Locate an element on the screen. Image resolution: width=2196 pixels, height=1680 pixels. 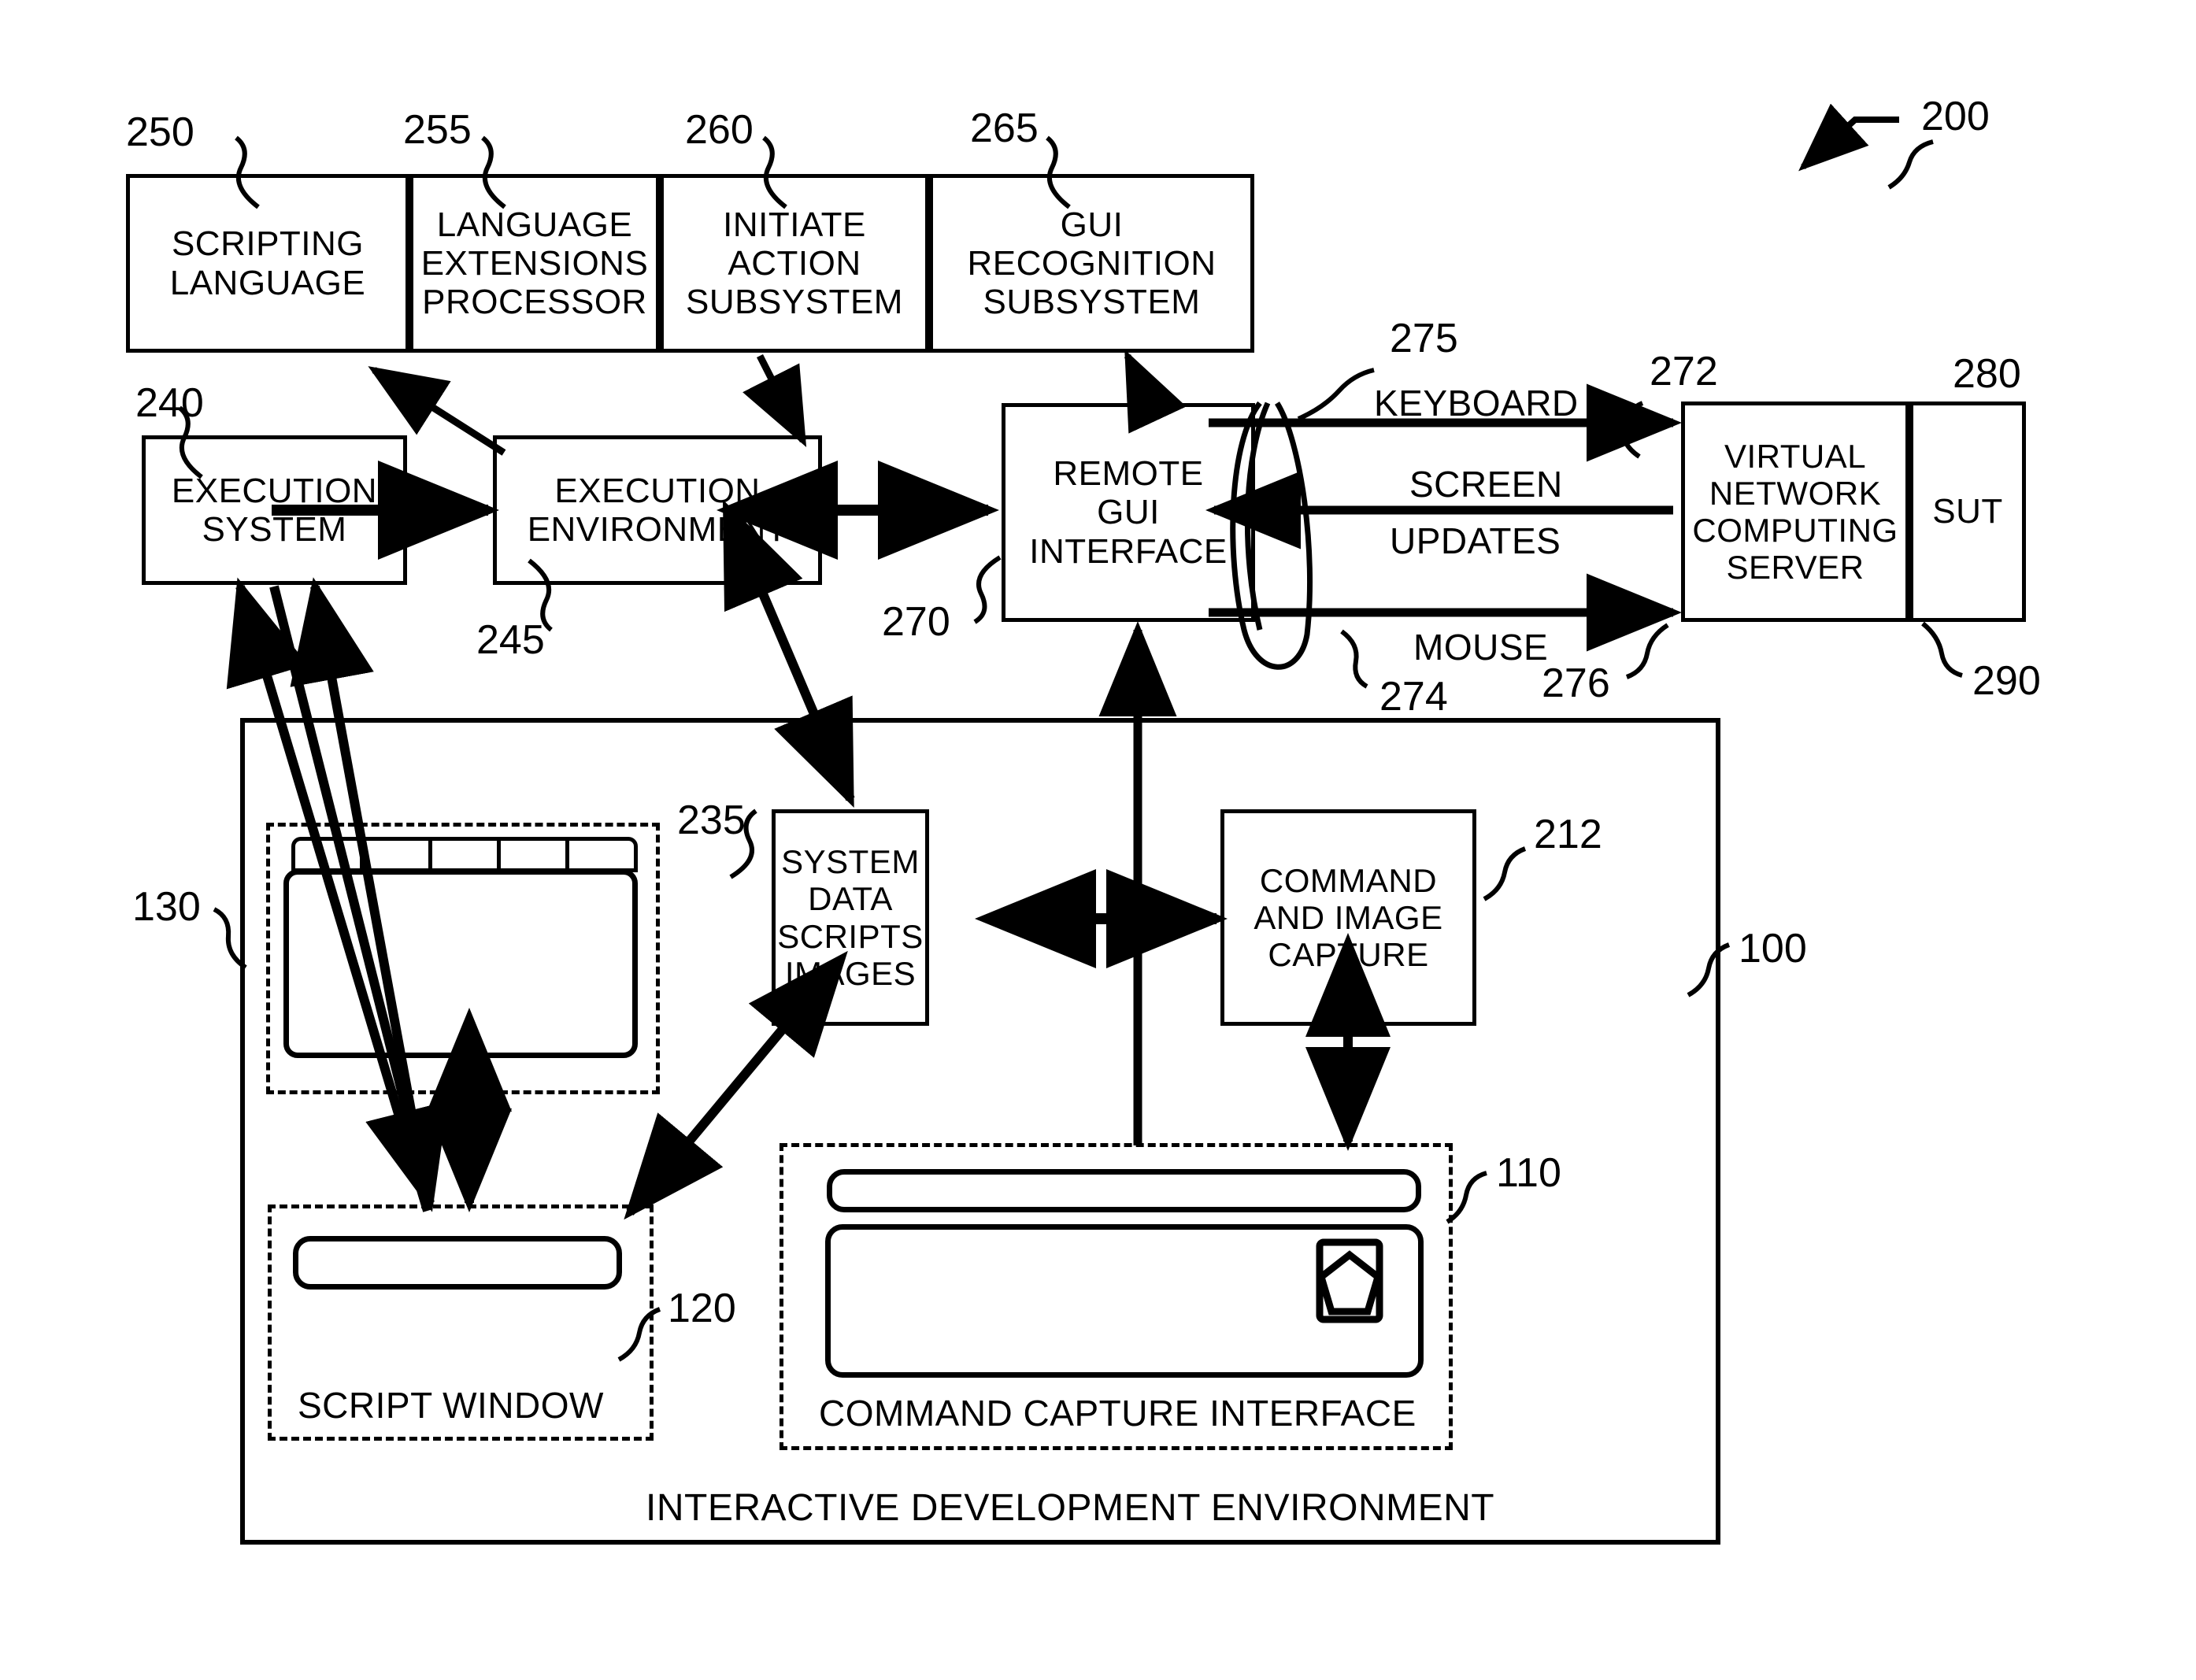
box-scripting-language-line-2: LANGUAGE is located at coordinates (268, 282).